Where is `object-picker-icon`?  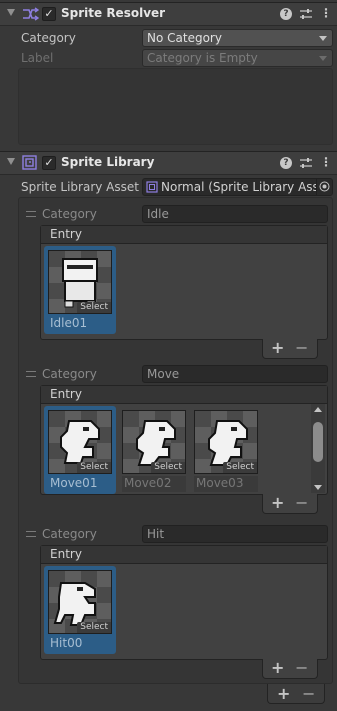 object-picker-icon is located at coordinates (324, 186).